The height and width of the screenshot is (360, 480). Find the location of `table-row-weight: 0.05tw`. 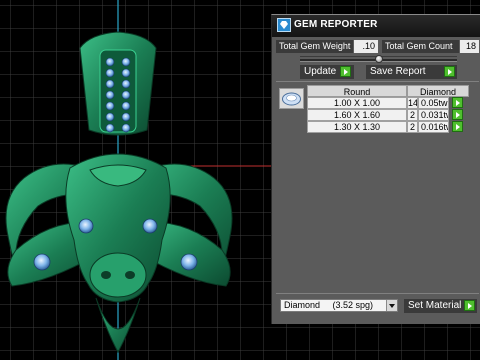

table-row-weight: 0.05tw is located at coordinates (433, 103).